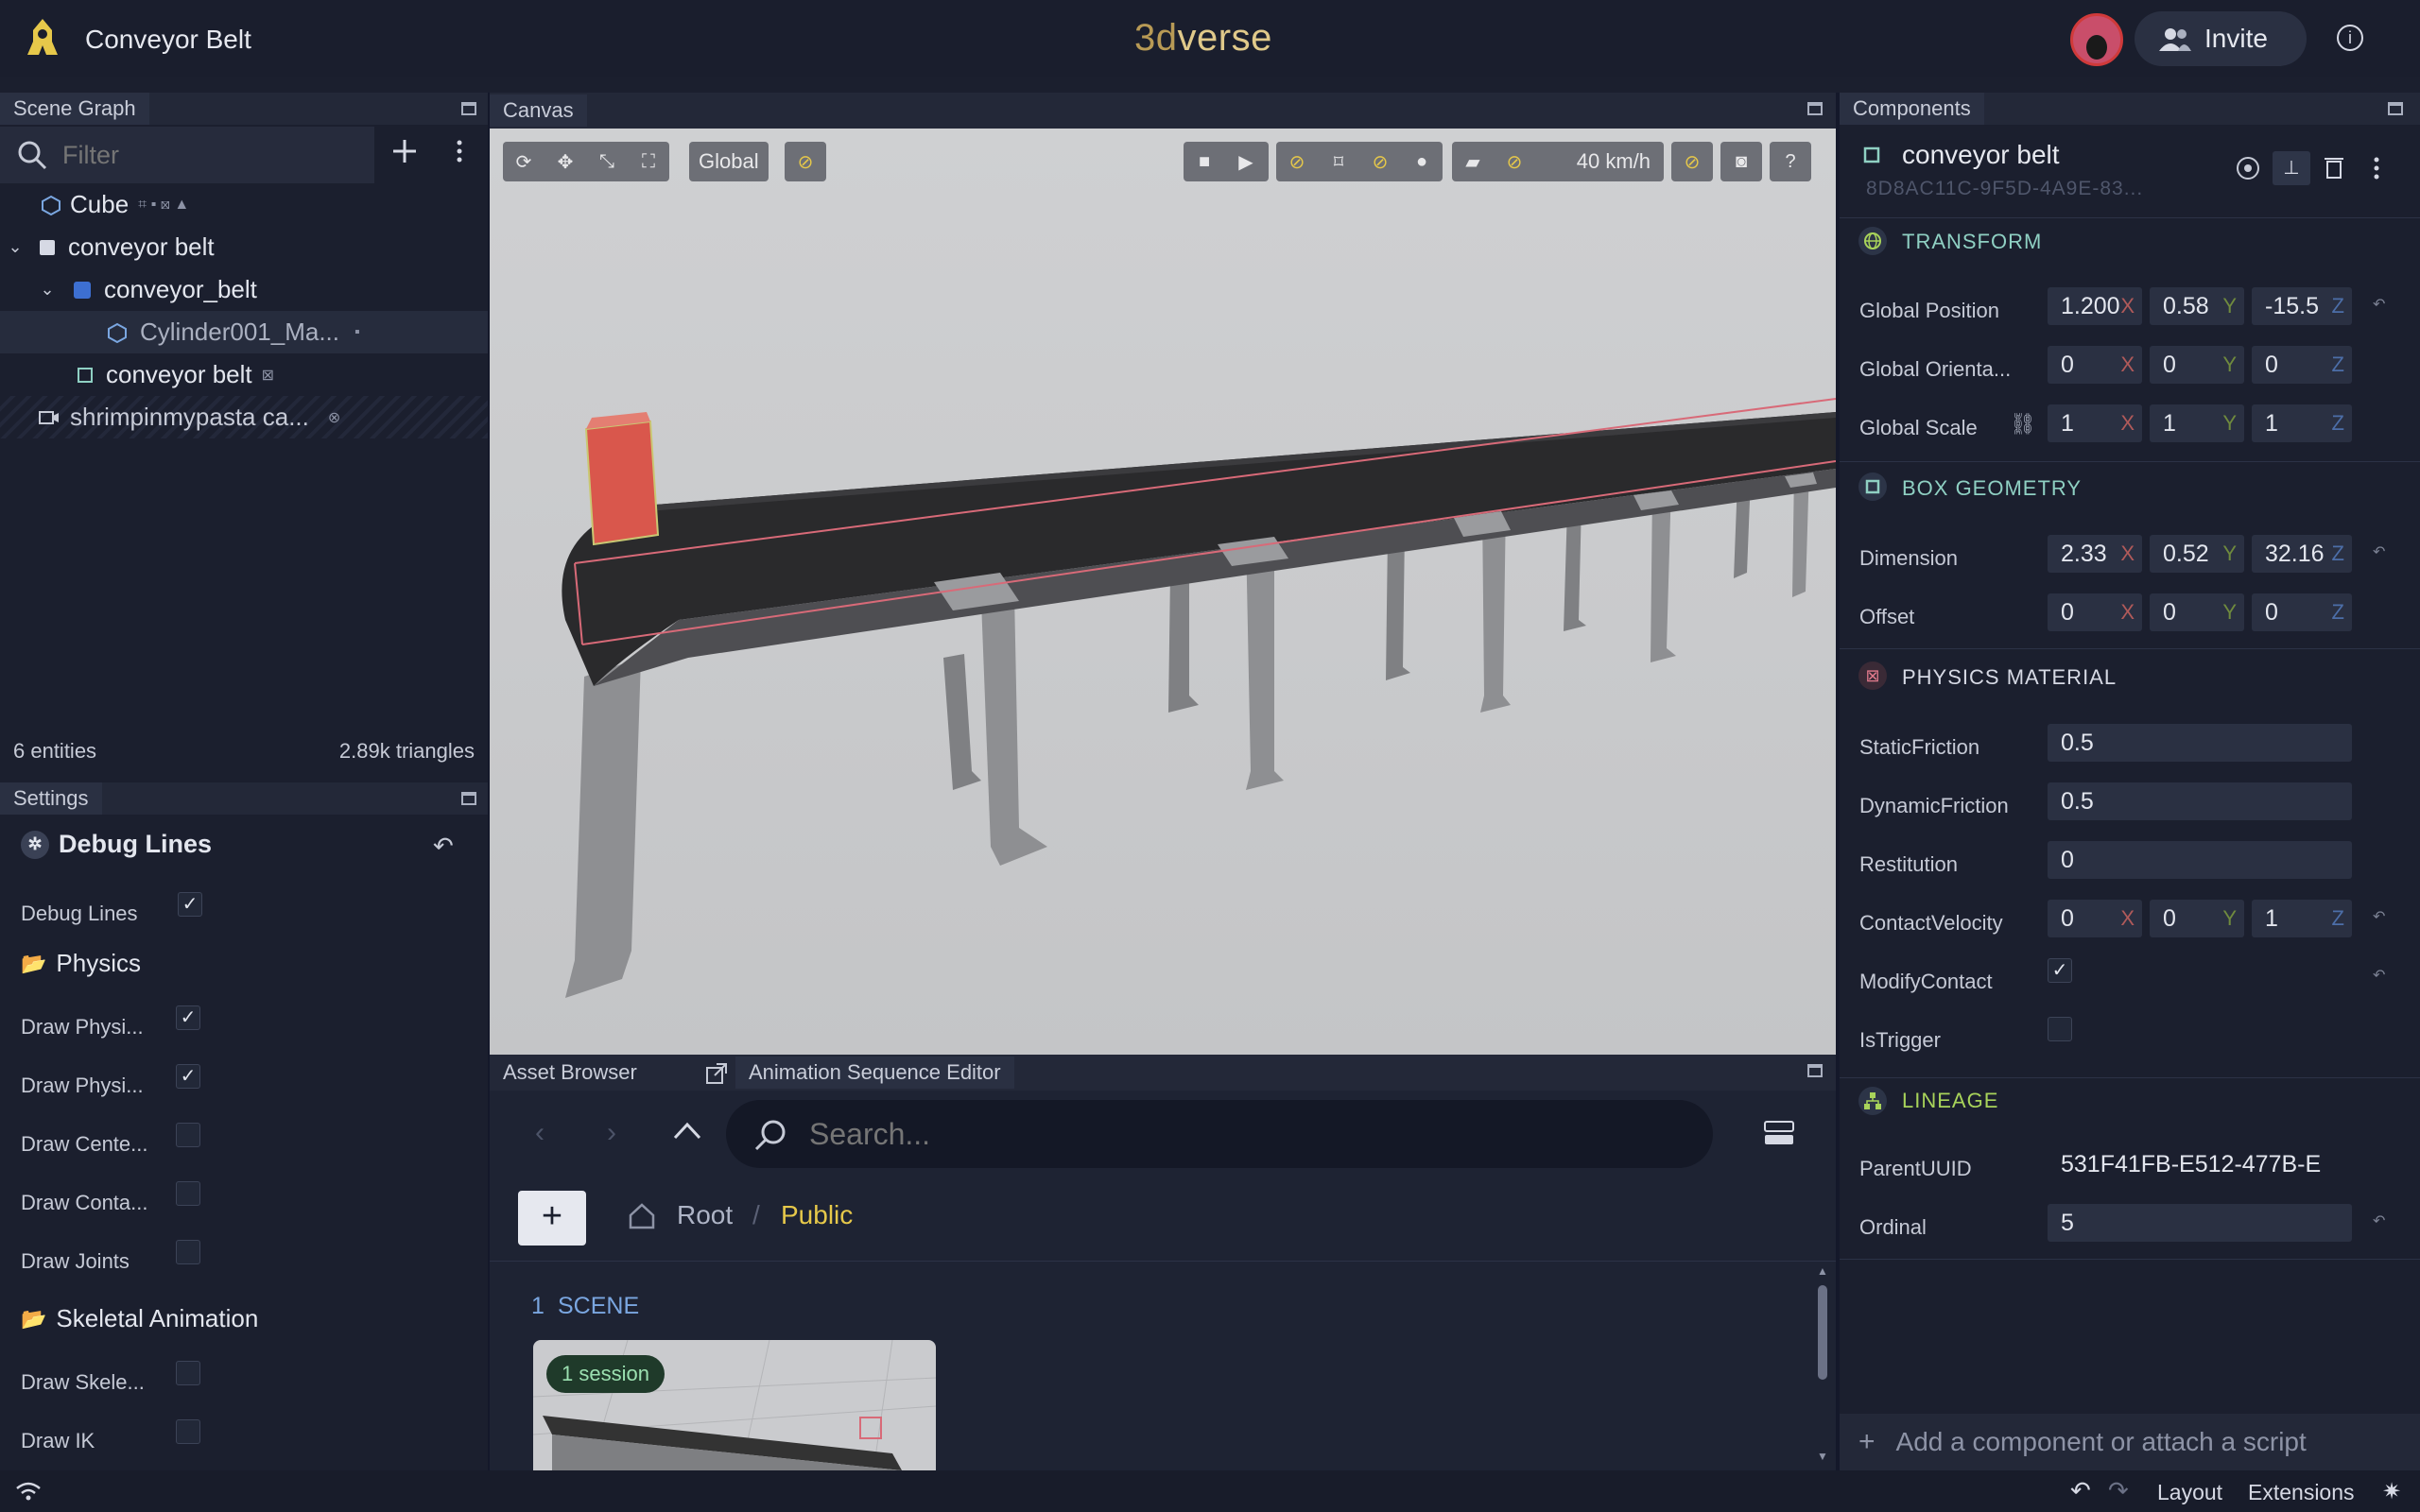 This screenshot has height=1512, width=2420. What do you see at coordinates (2248, 168) in the screenshot?
I see `visibility-icon` at bounding box center [2248, 168].